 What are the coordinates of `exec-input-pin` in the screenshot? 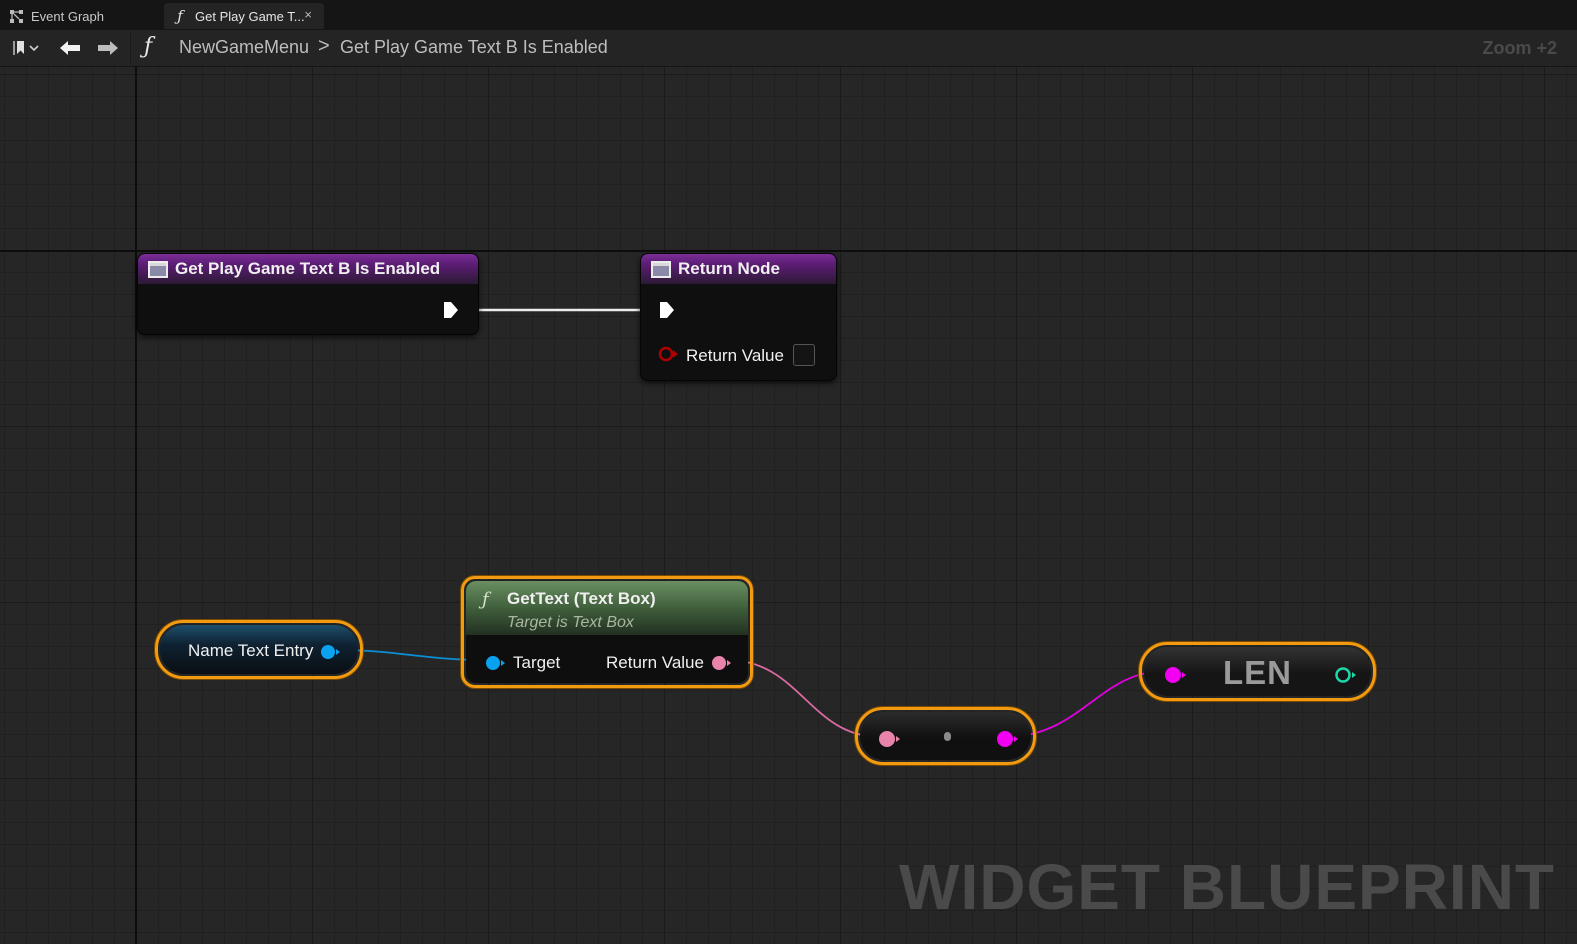 It's located at (667, 310).